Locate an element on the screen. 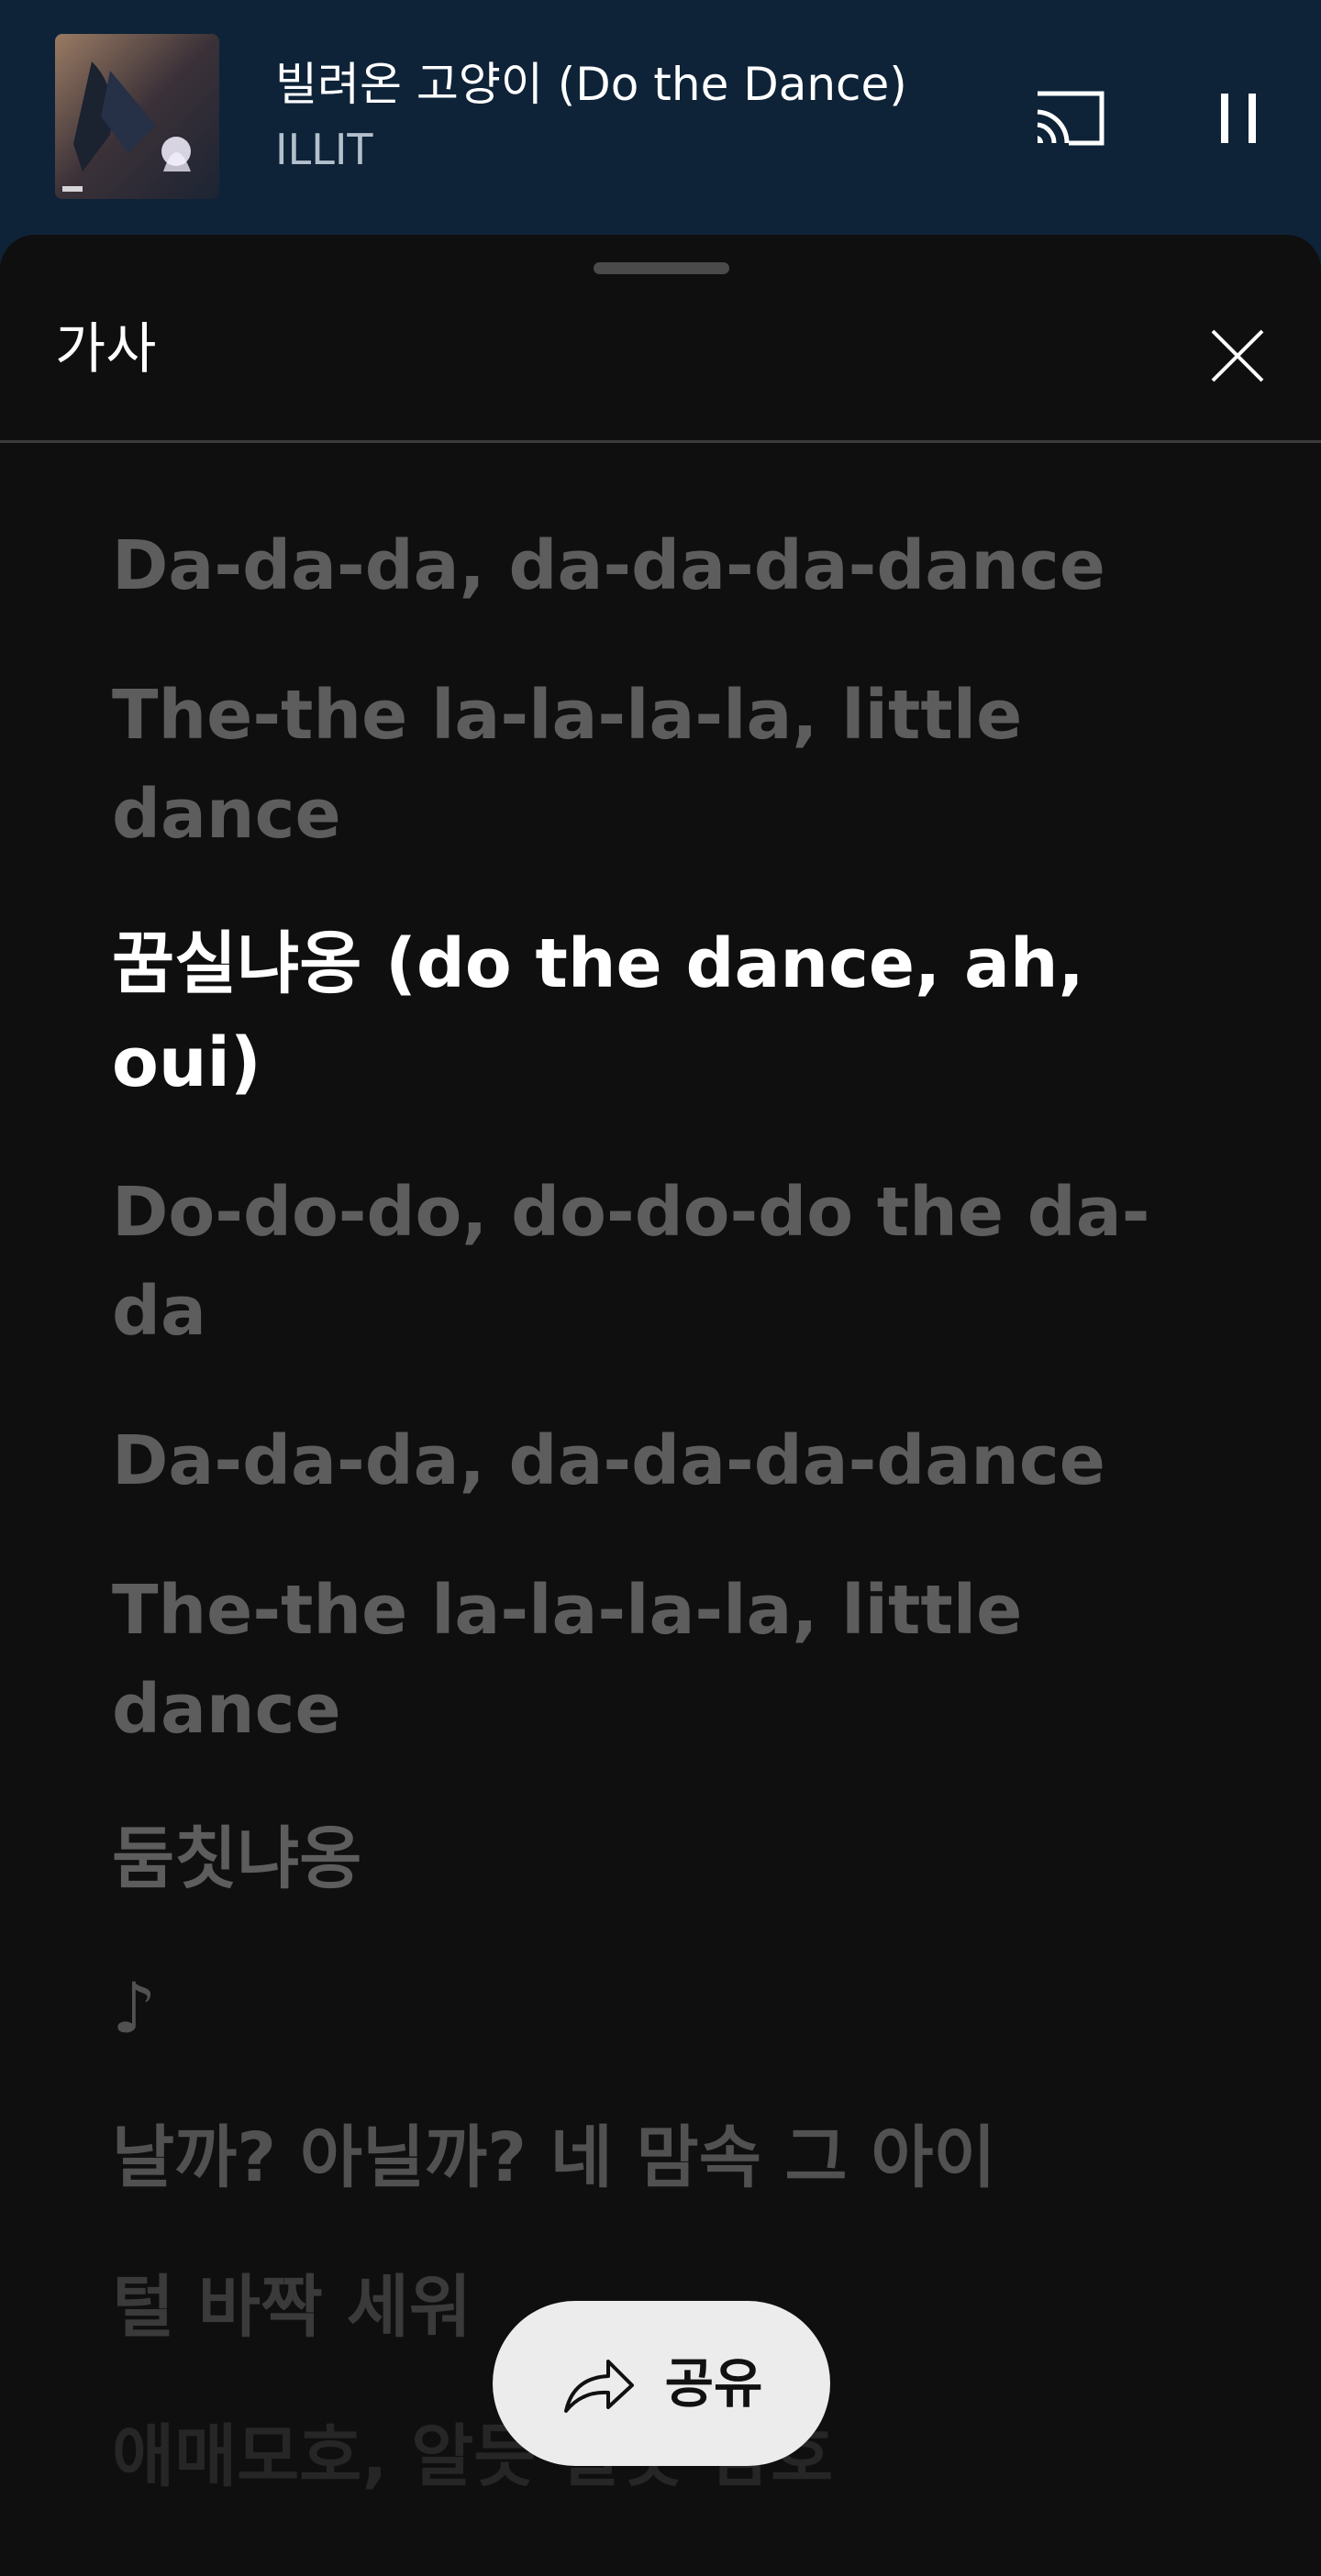 The image size is (1321, 2576). lyric-line: 둠칫냐옹 is located at coordinates (676, 1858).